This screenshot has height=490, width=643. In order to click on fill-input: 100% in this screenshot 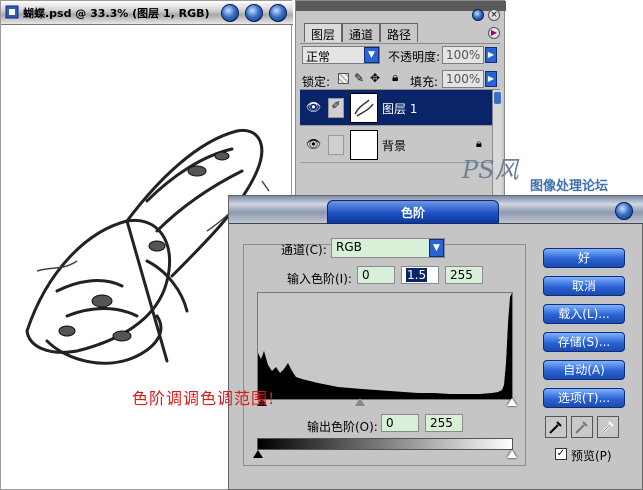, I will do `click(463, 79)`.